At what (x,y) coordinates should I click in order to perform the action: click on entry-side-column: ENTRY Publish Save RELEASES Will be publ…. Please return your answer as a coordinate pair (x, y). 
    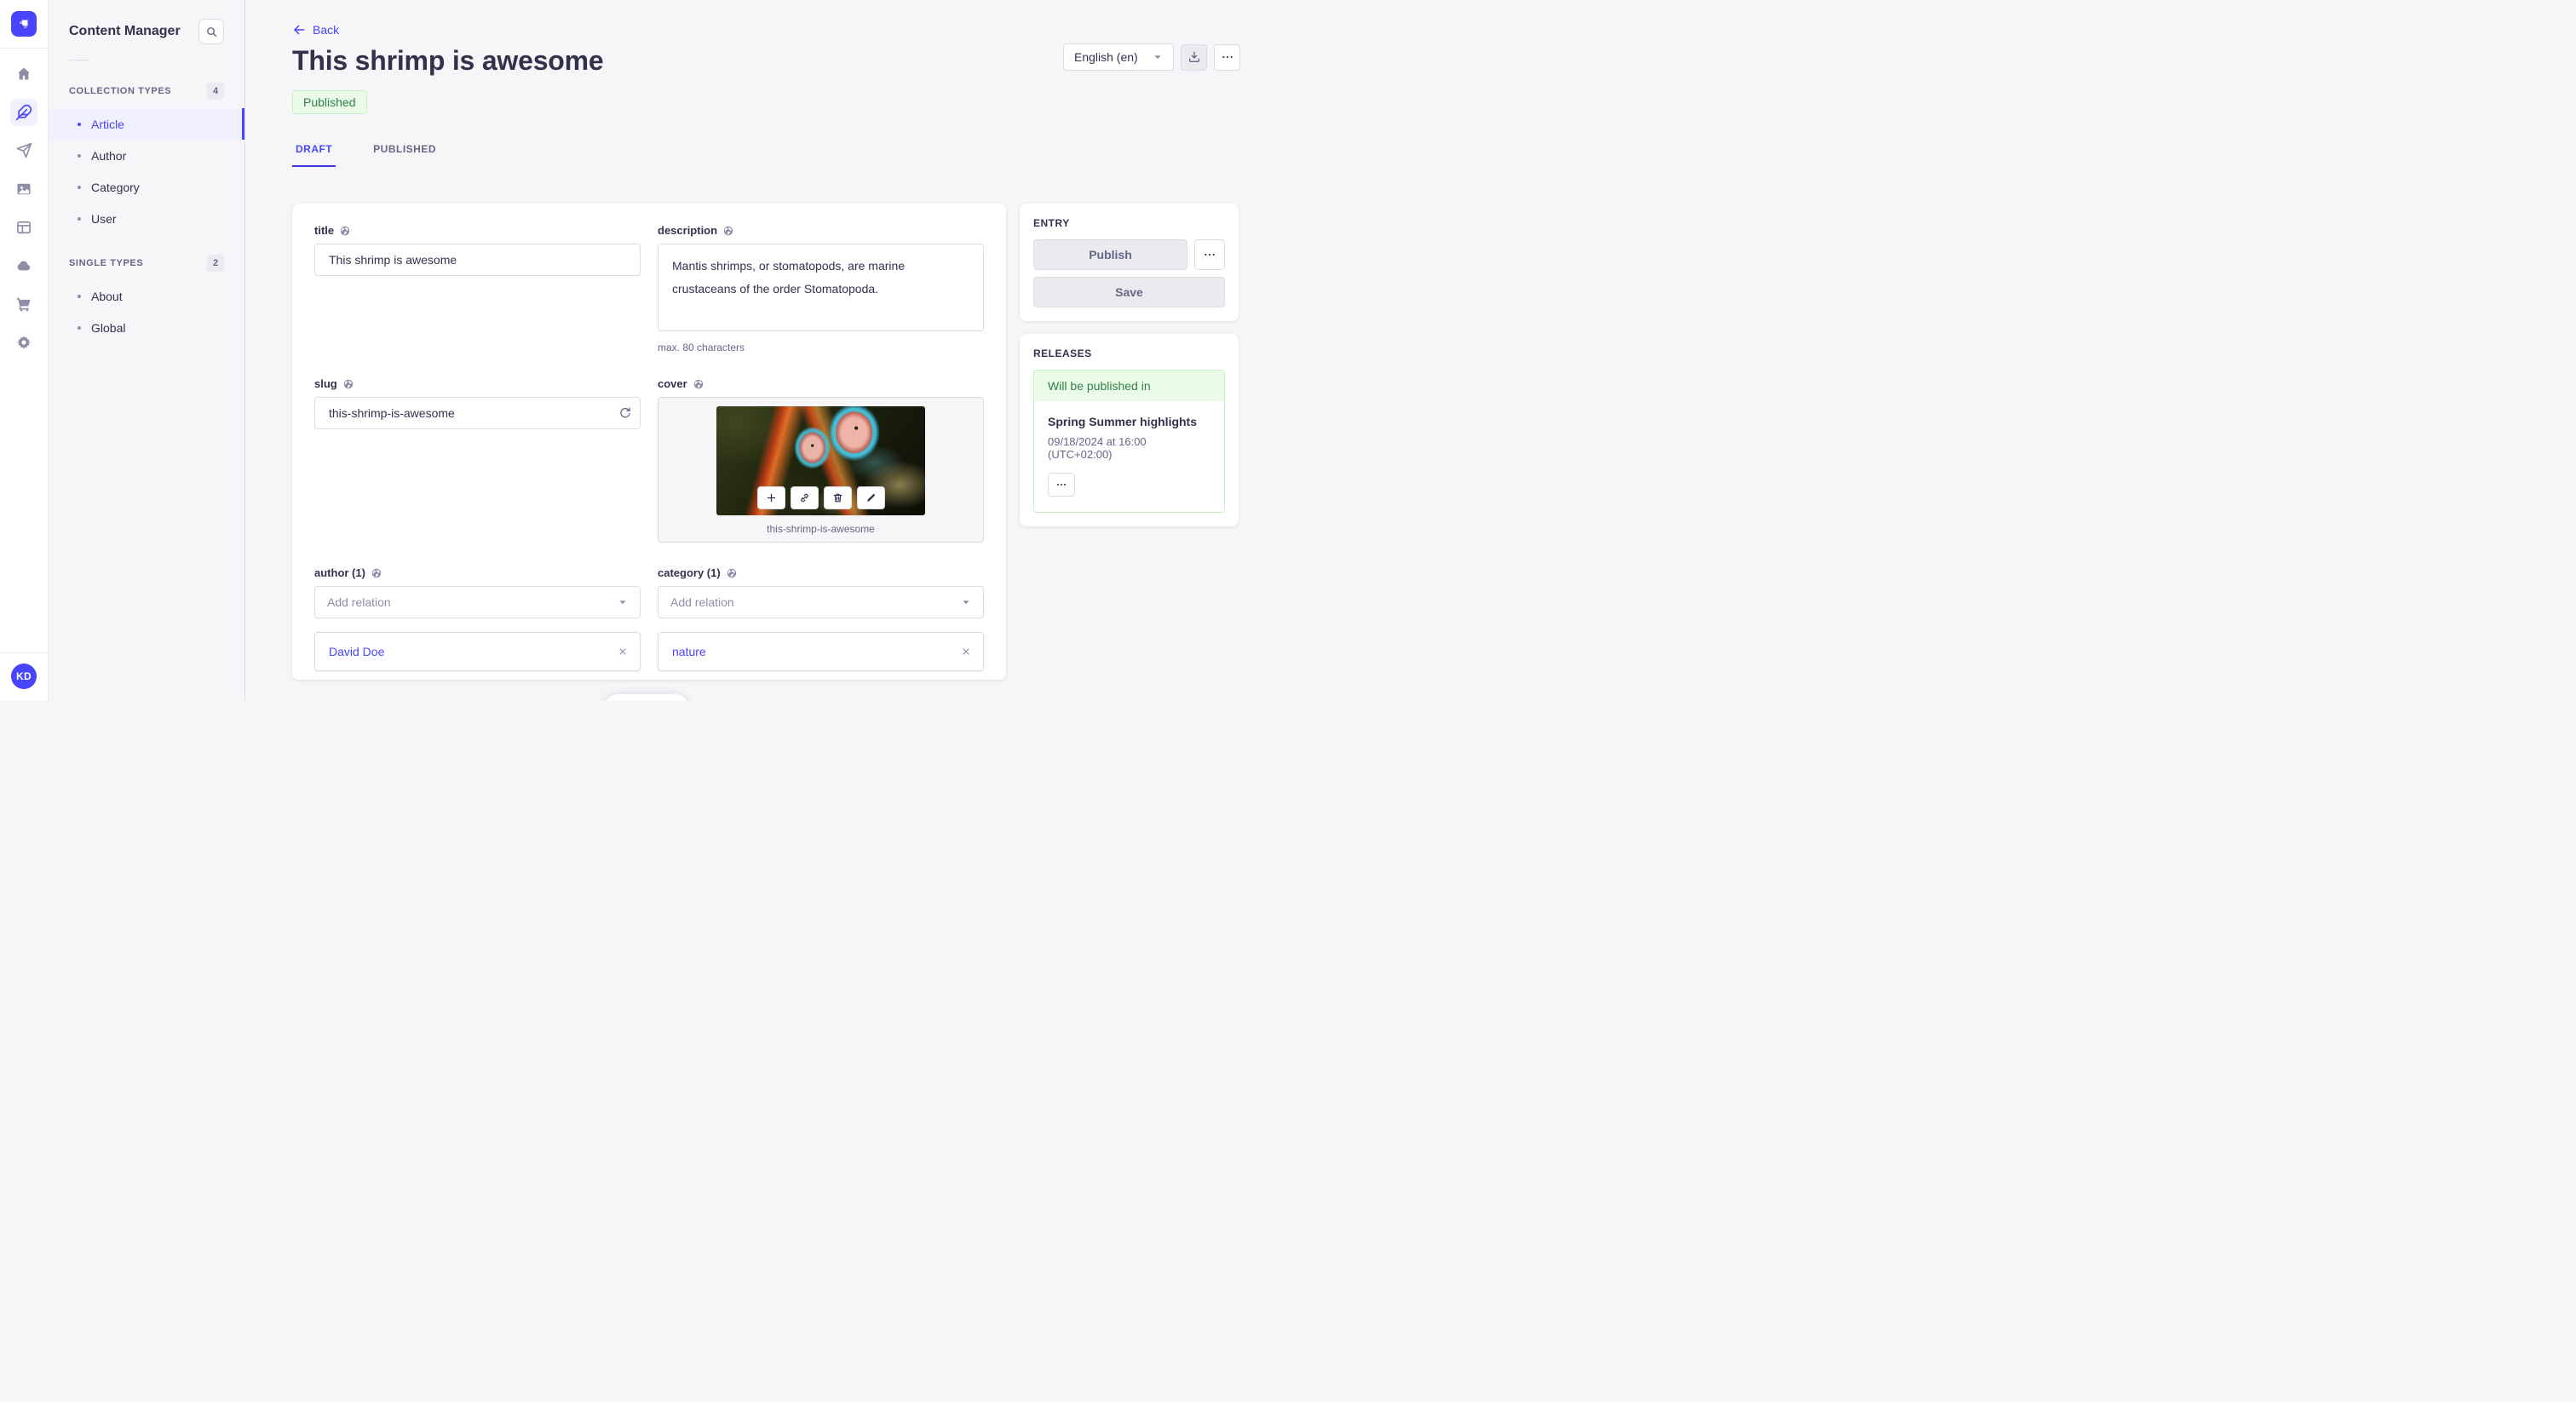
    Looking at the image, I should click on (1129, 365).